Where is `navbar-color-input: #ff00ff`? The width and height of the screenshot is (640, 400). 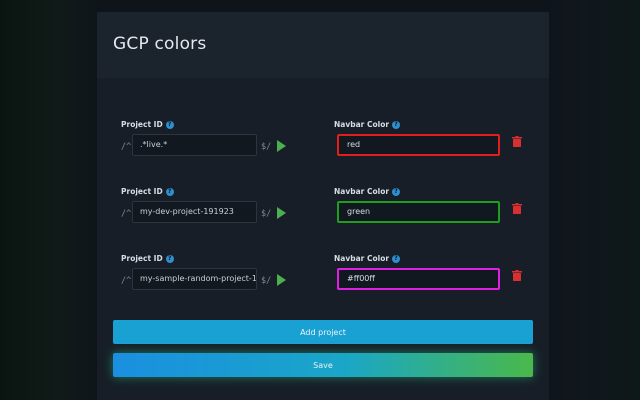 navbar-color-input: #ff00ff is located at coordinates (418, 279).